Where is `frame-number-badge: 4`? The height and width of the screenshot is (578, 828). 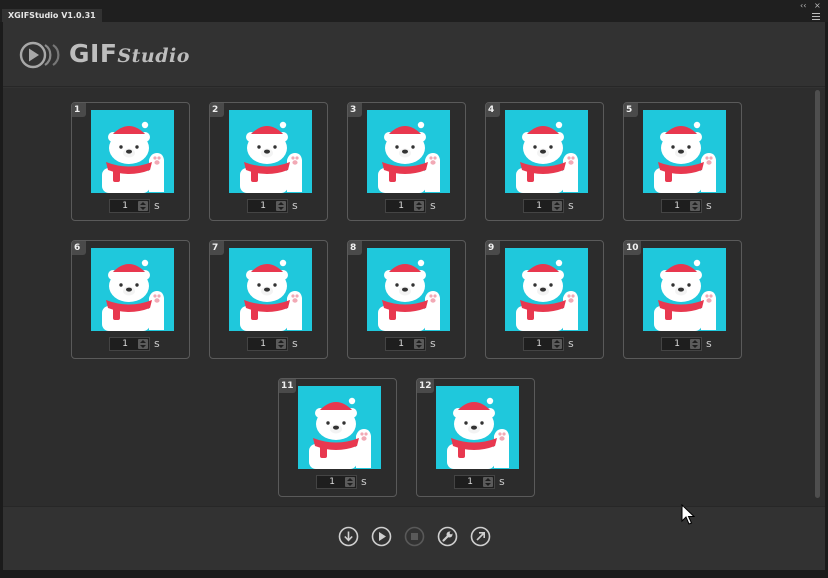
frame-number-badge: 4 is located at coordinates (493, 110).